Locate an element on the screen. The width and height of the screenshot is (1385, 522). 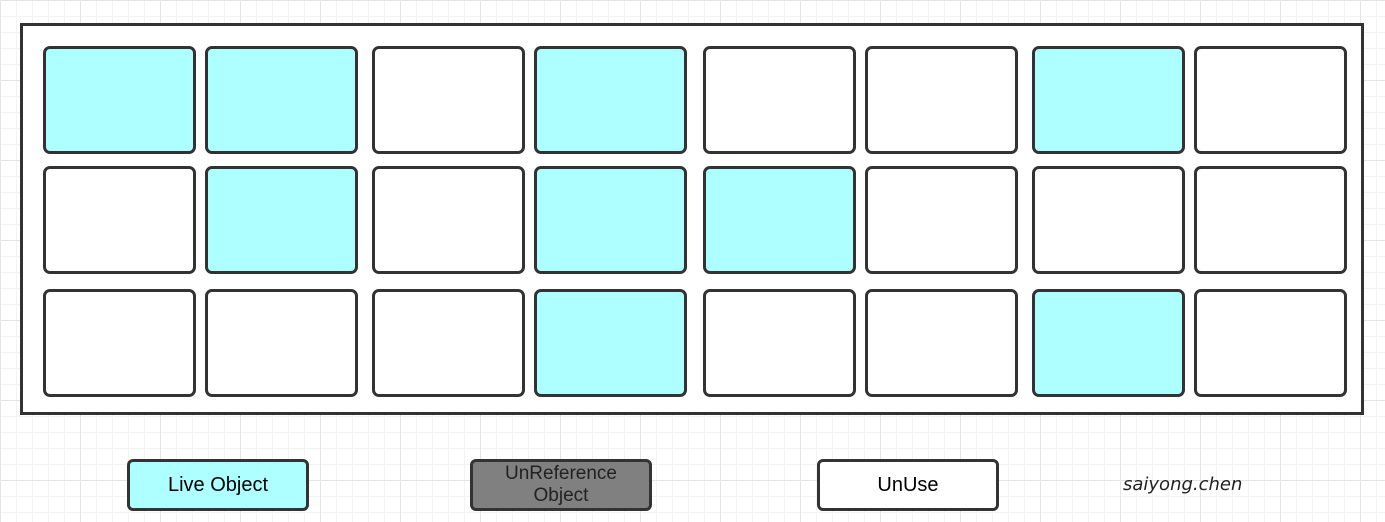
legend-live-object: Live Object is located at coordinates (218, 485).